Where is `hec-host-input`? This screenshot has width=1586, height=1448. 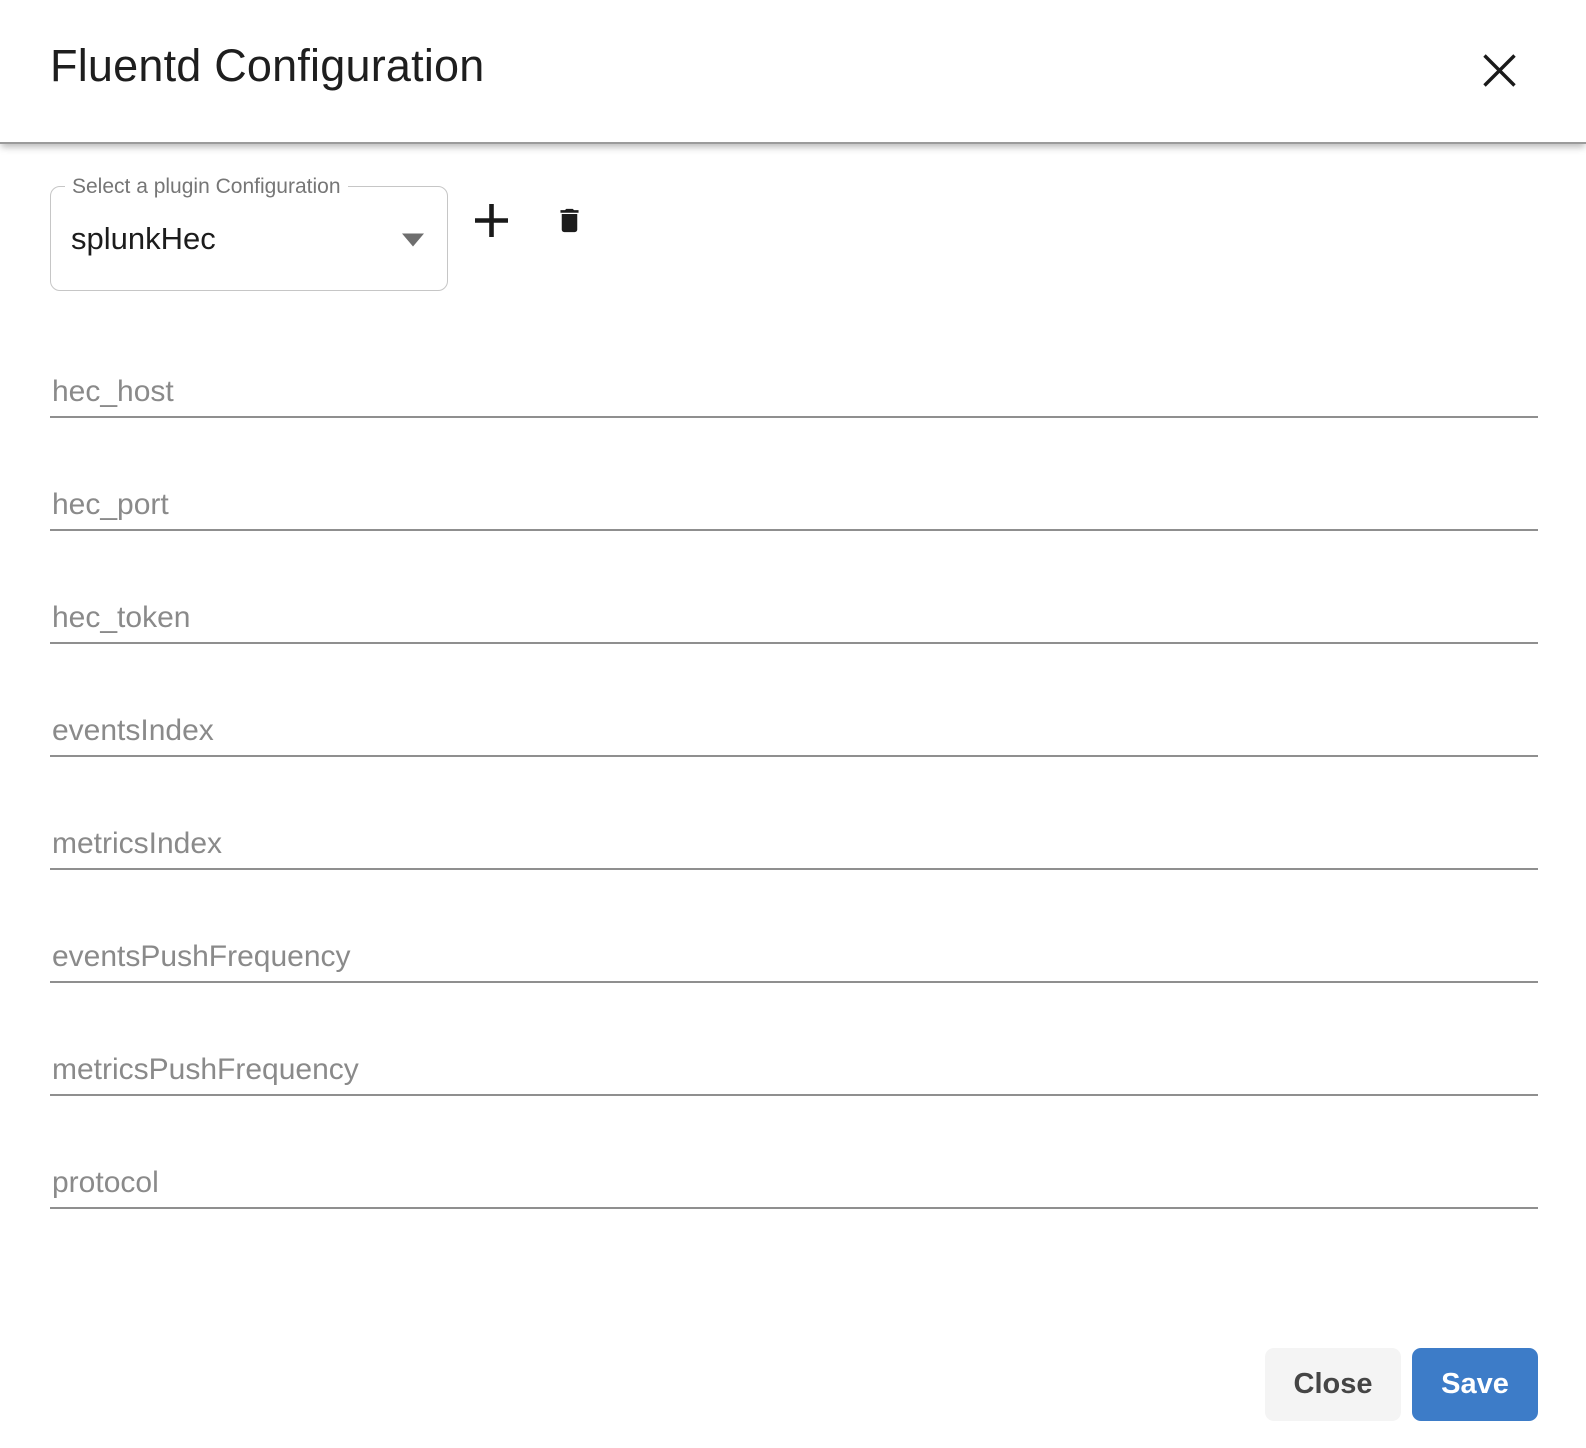 hec-host-input is located at coordinates (794, 396).